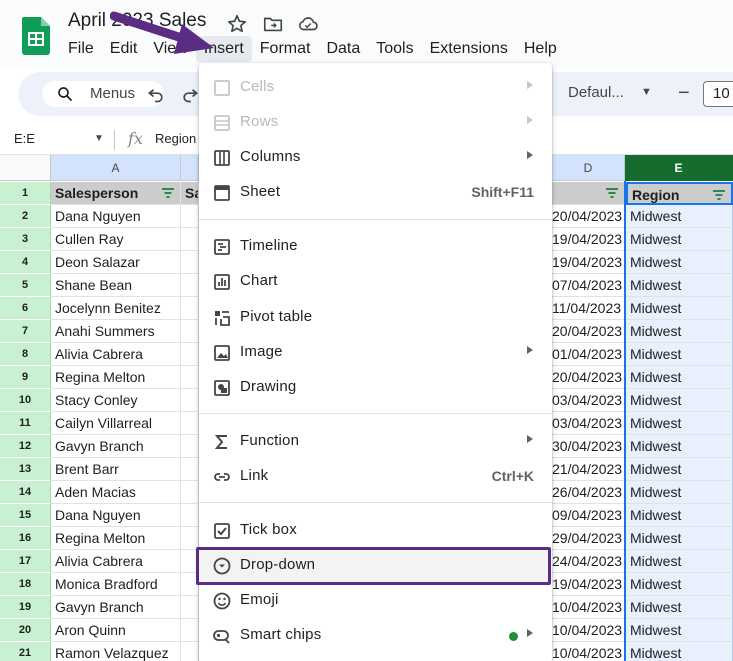  I want to click on header-cell-b: Sa, so click(190, 193).